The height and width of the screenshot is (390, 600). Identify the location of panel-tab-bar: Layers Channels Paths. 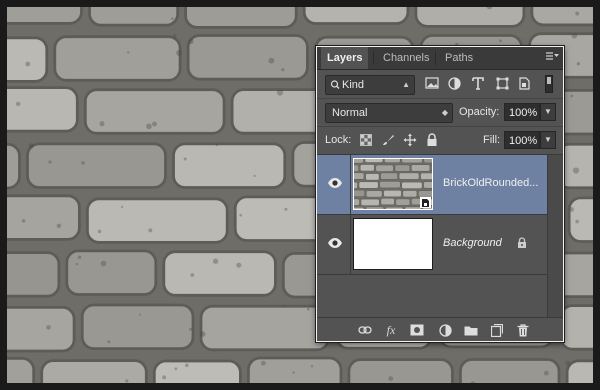
(440, 58).